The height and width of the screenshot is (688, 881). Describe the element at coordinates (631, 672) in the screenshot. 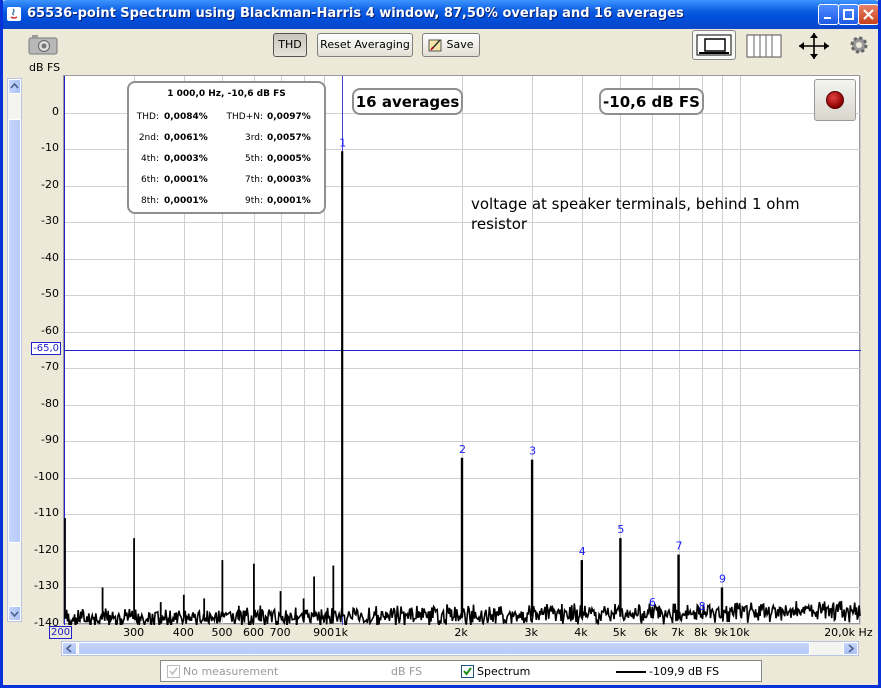

I see `spectrum-line-swatch` at that location.